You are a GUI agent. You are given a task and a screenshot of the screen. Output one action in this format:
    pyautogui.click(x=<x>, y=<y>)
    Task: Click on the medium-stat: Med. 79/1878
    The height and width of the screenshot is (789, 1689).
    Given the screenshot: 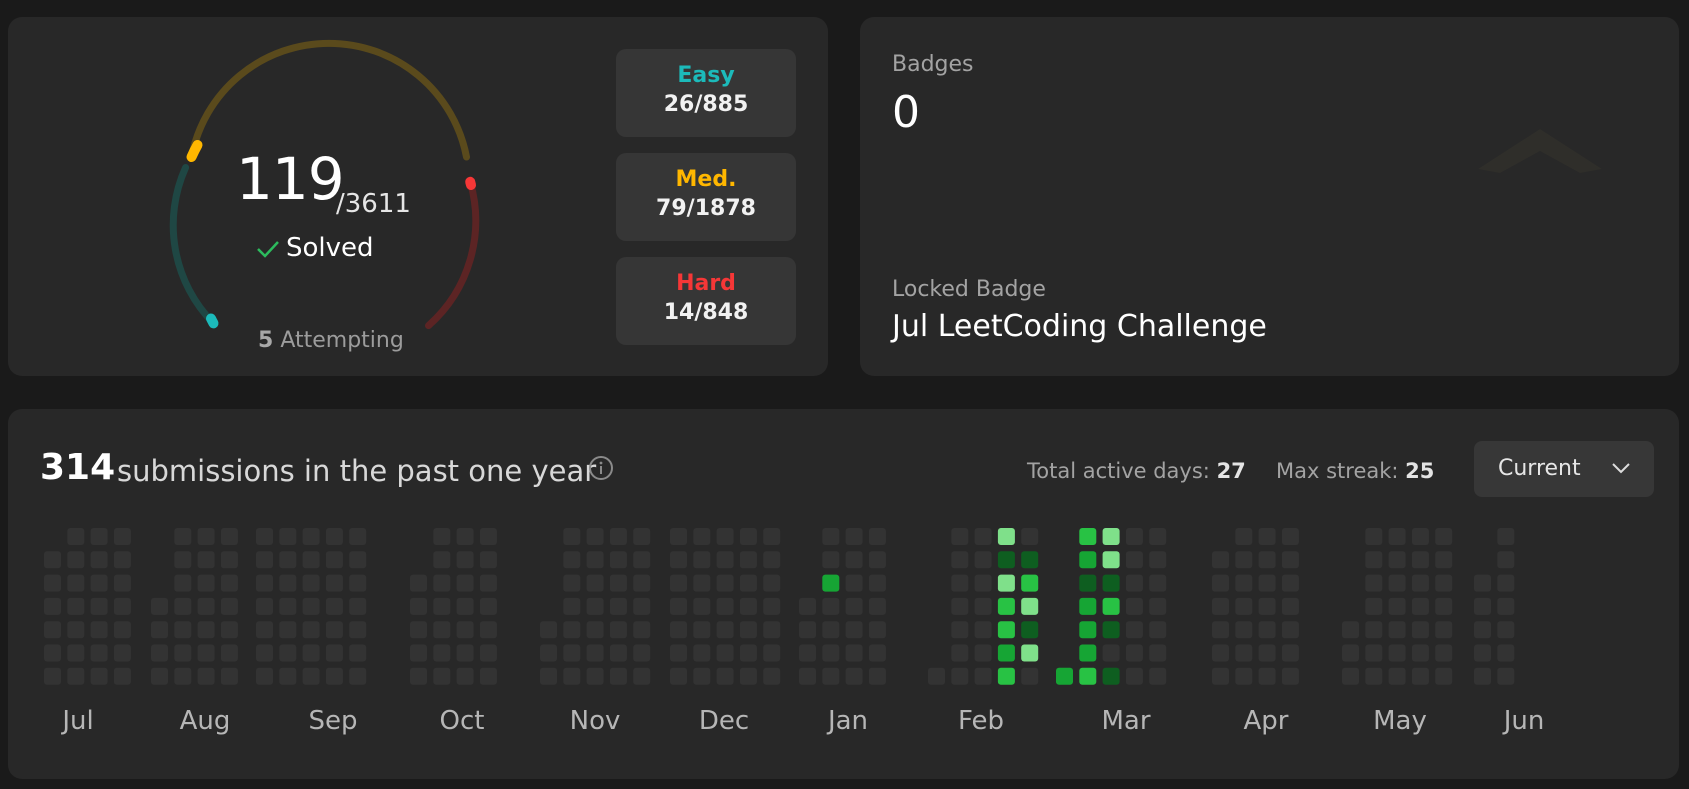 What is the action you would take?
    pyautogui.click(x=706, y=197)
    